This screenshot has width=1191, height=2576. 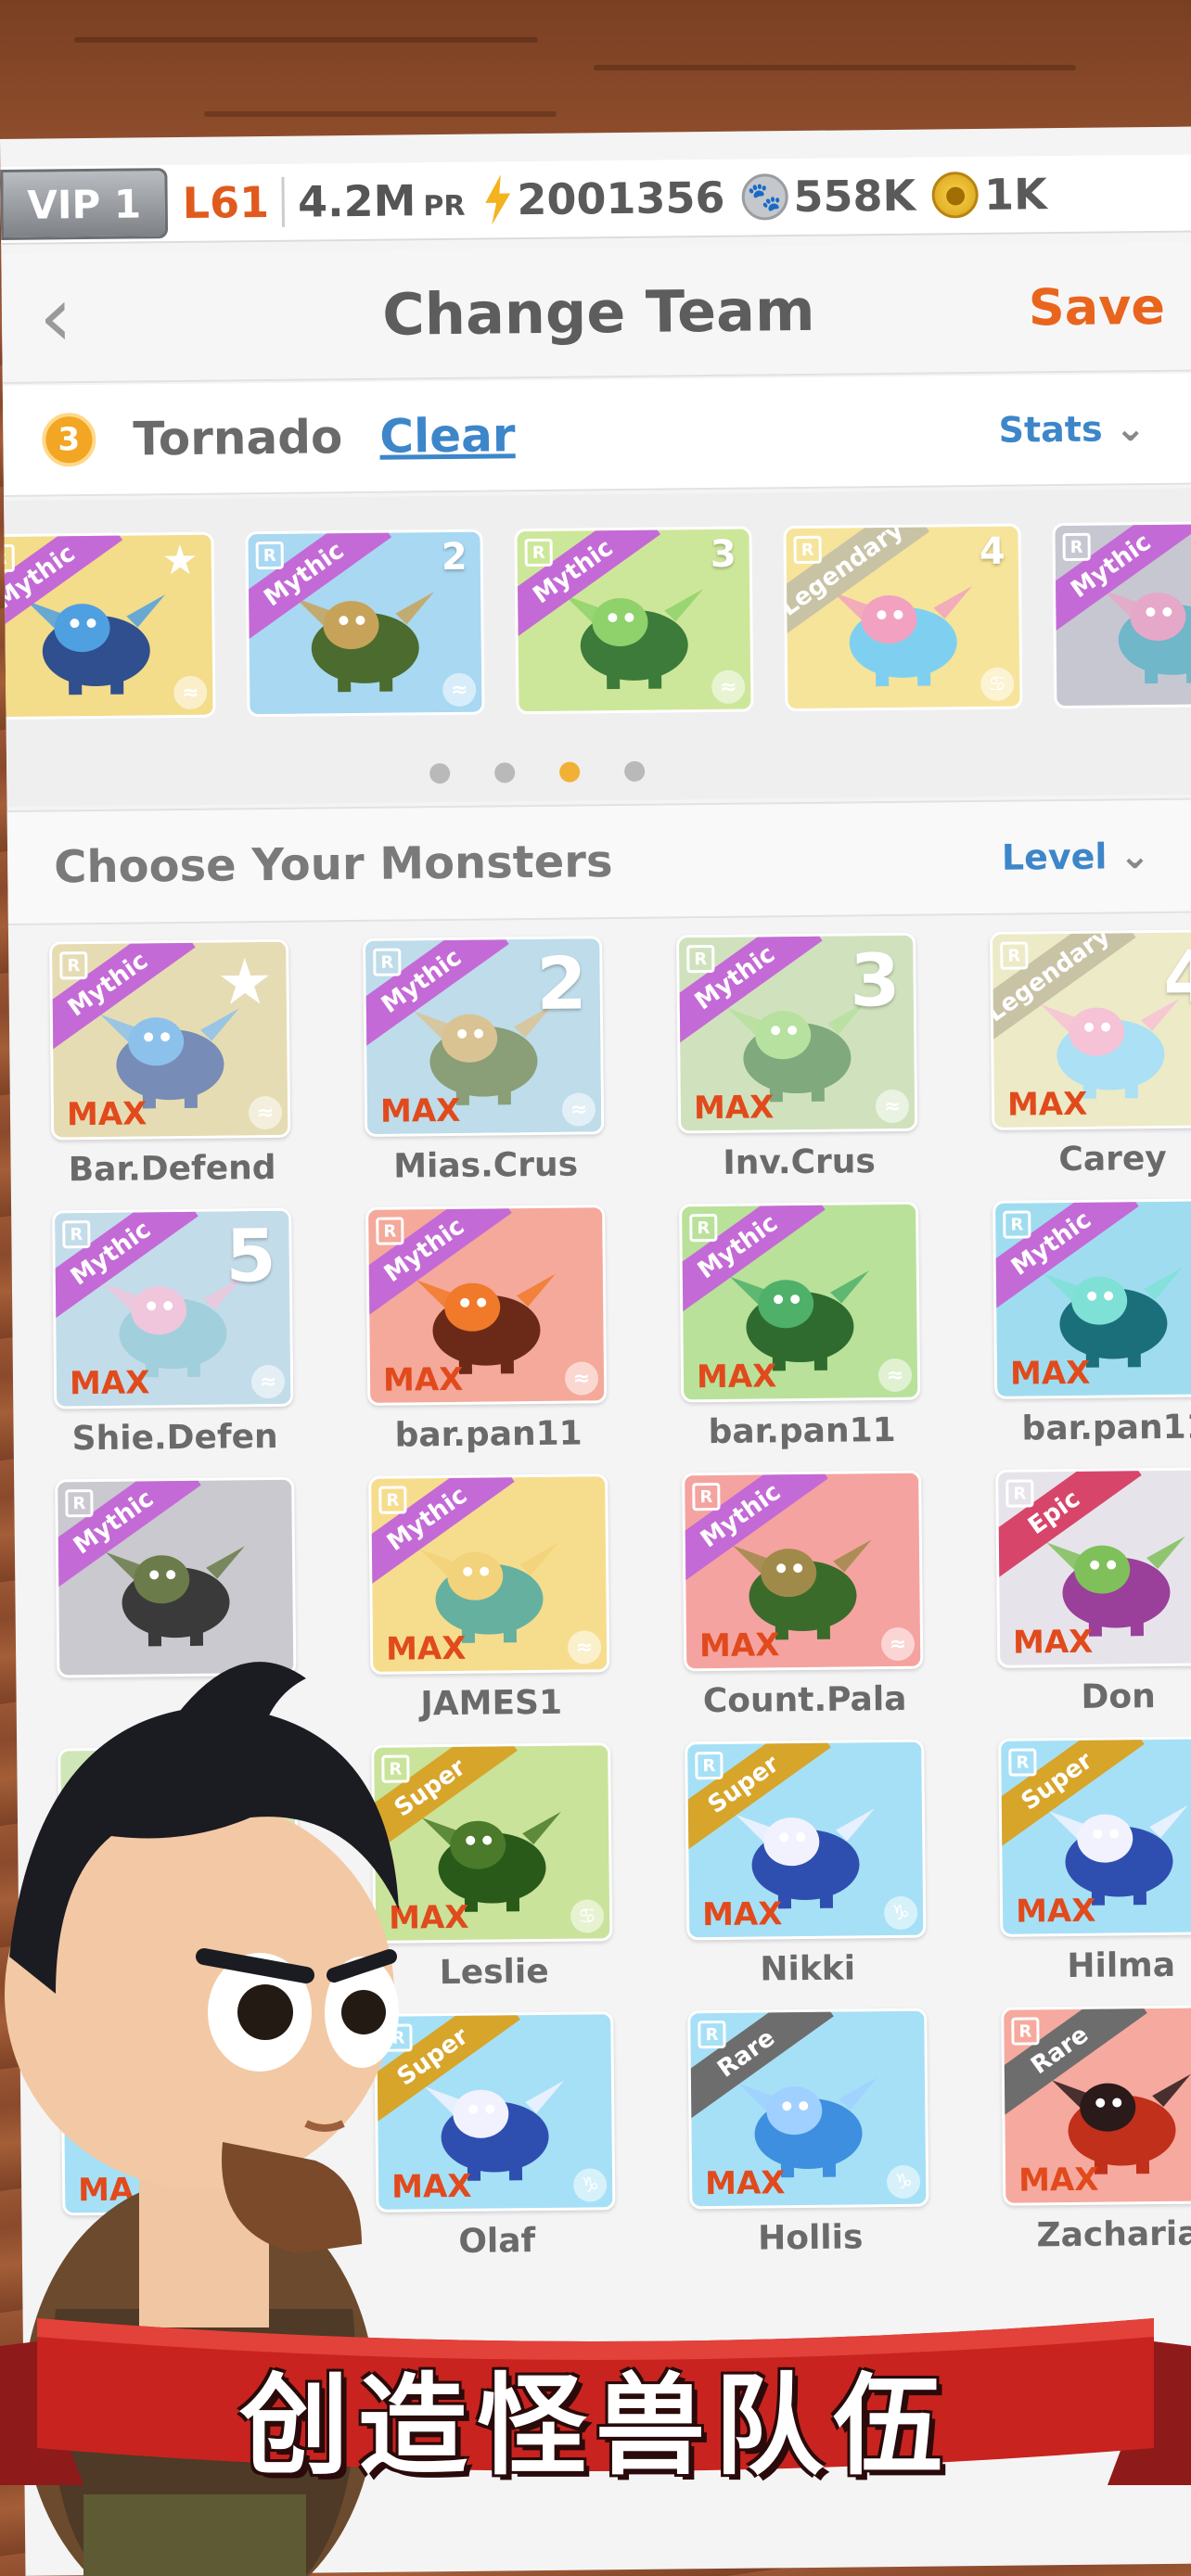 I want to click on team-name: Tornado, so click(x=238, y=437).